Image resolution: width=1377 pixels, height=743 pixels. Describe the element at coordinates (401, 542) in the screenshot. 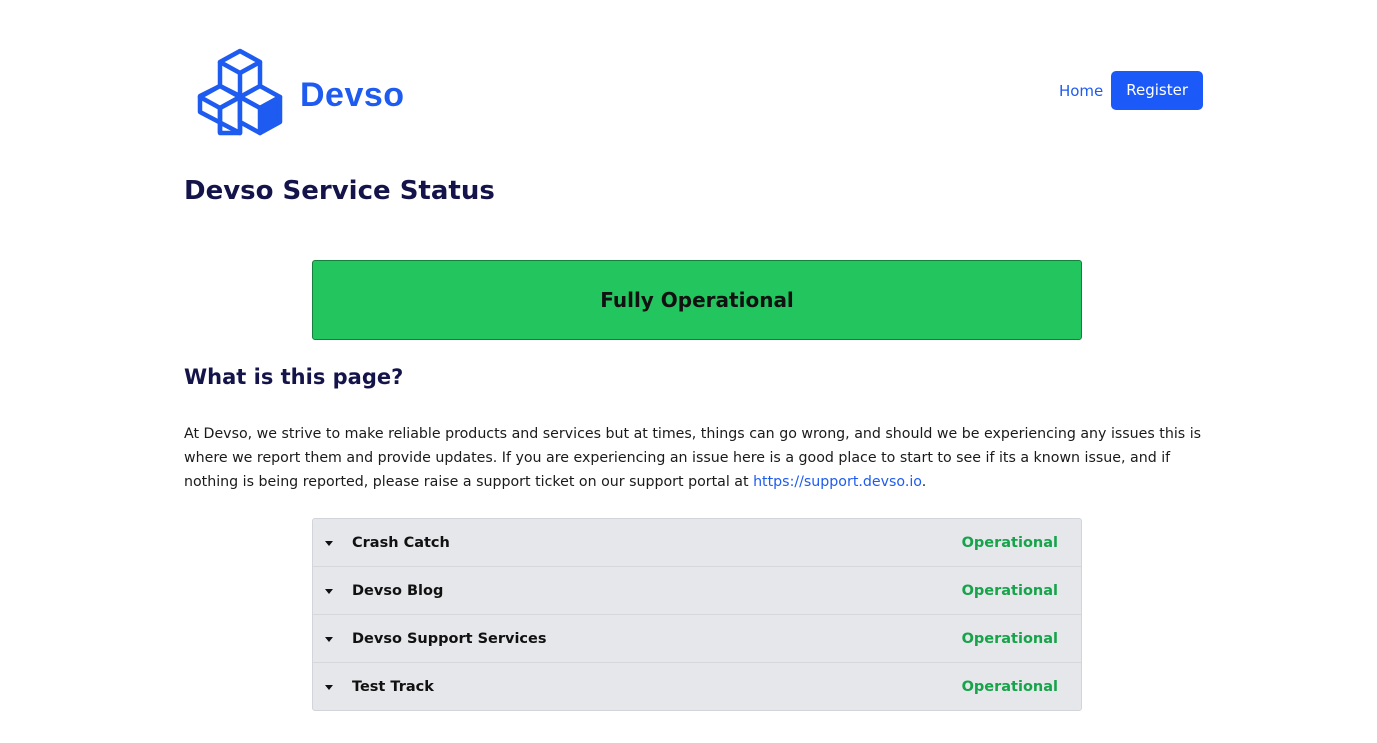

I see `service-name: Crash Catch` at that location.